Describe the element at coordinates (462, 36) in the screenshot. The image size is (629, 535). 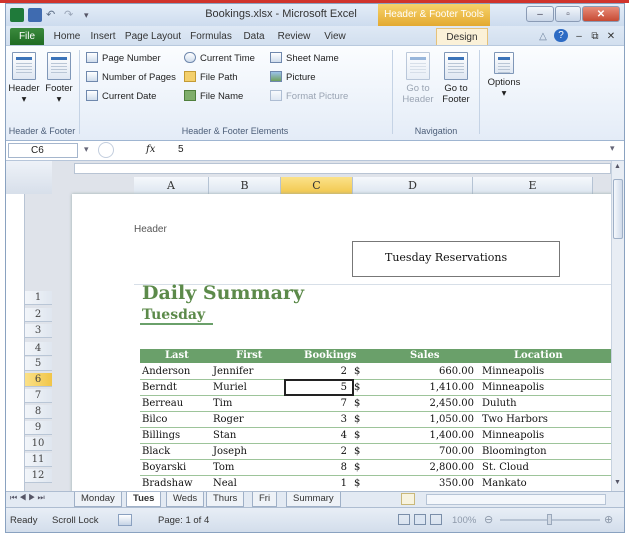
I see `tab-design: Design` at that location.